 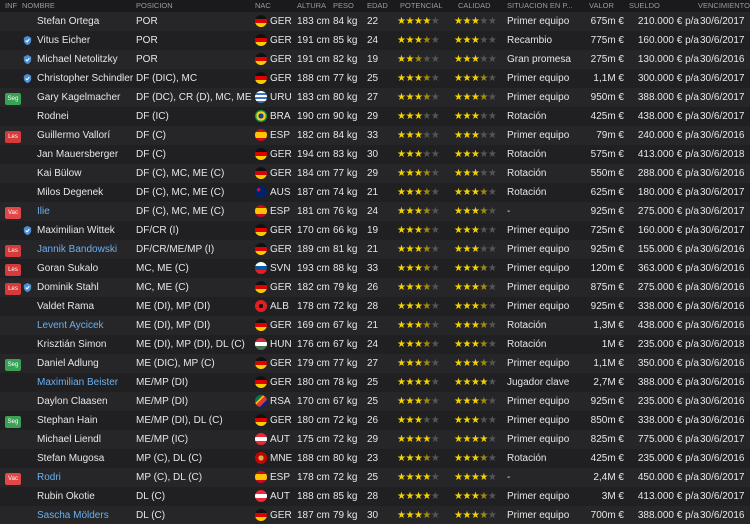 I want to click on player-name: Rodnei, so click(x=85, y=116).